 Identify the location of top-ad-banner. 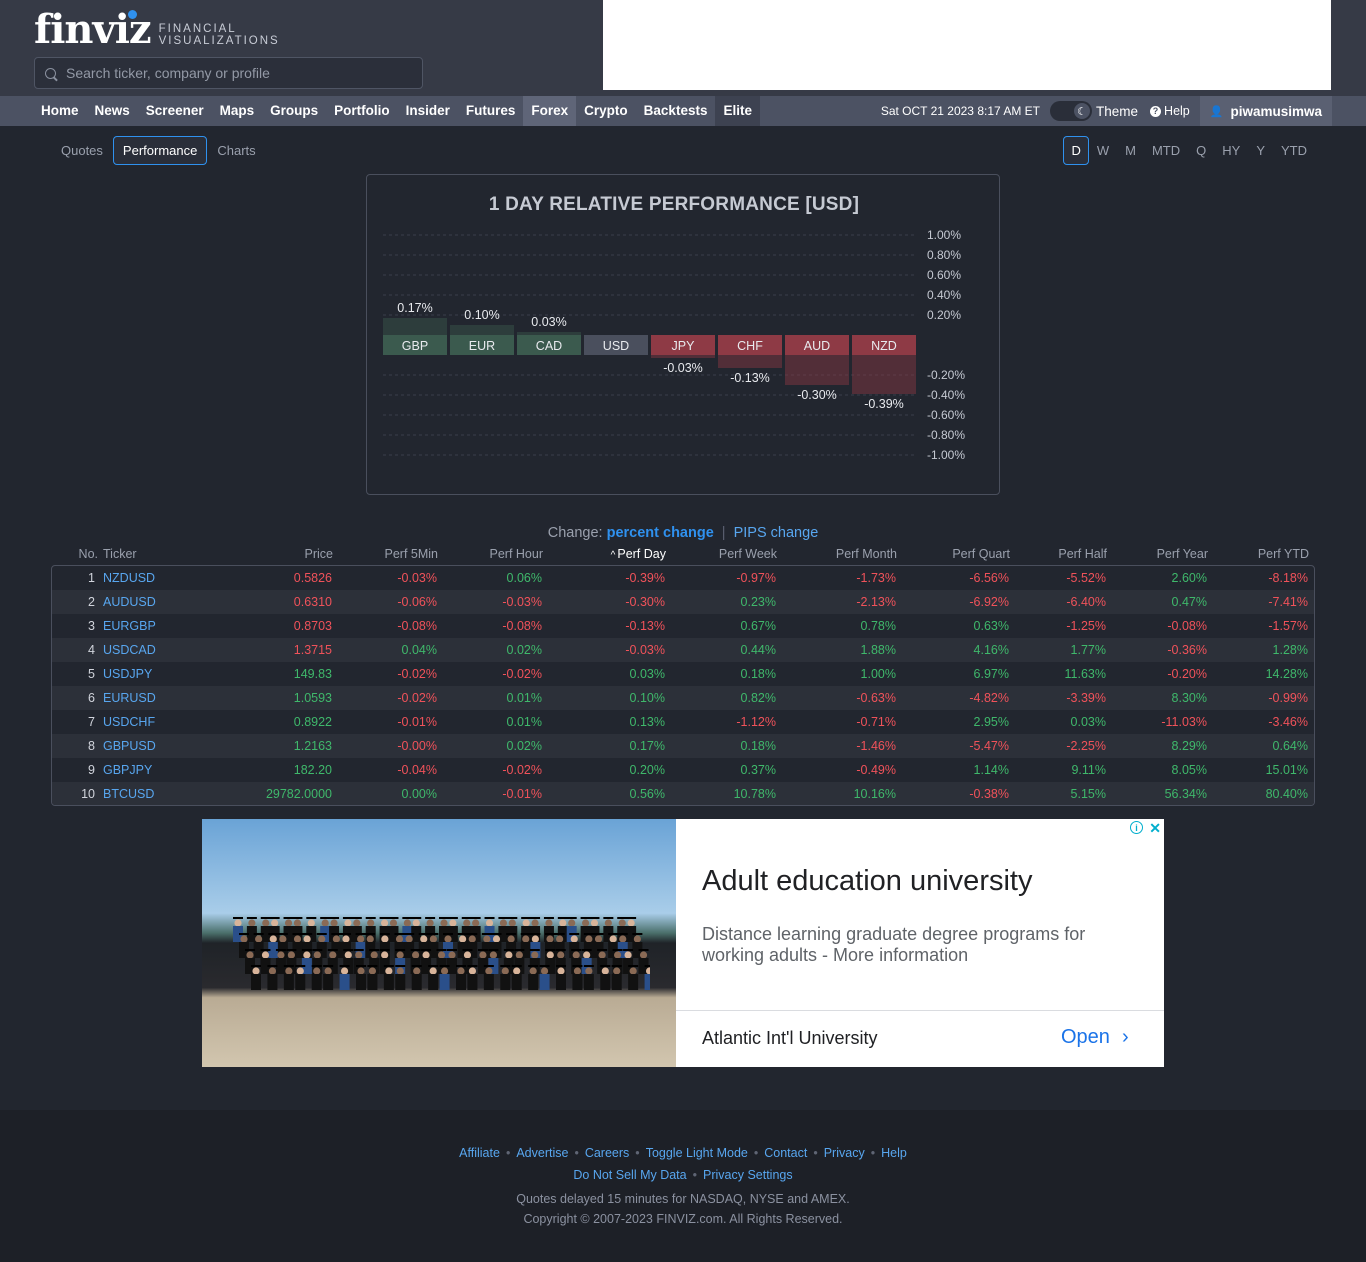
(967, 45).